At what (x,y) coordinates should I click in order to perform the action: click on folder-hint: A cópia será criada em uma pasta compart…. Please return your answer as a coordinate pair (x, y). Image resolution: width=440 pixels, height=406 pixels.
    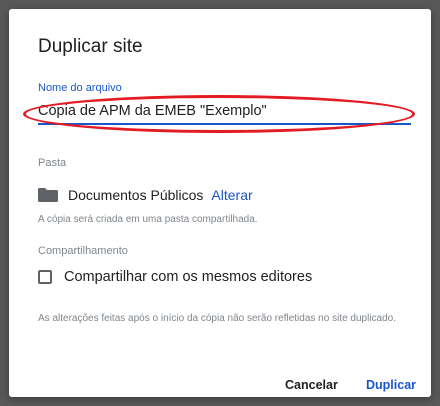
    Looking at the image, I should click on (148, 219).